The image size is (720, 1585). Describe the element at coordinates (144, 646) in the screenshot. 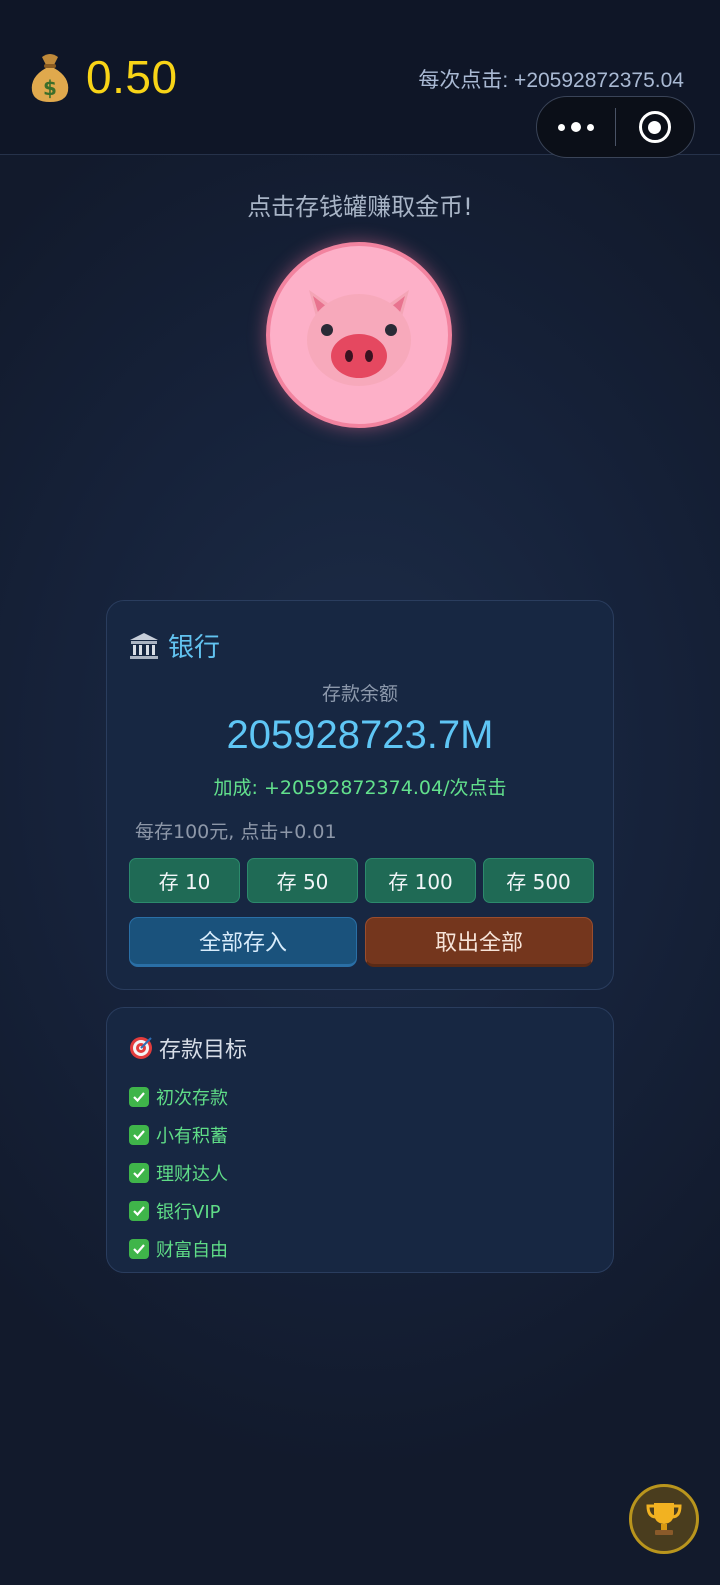

I see `bank-icon` at that location.